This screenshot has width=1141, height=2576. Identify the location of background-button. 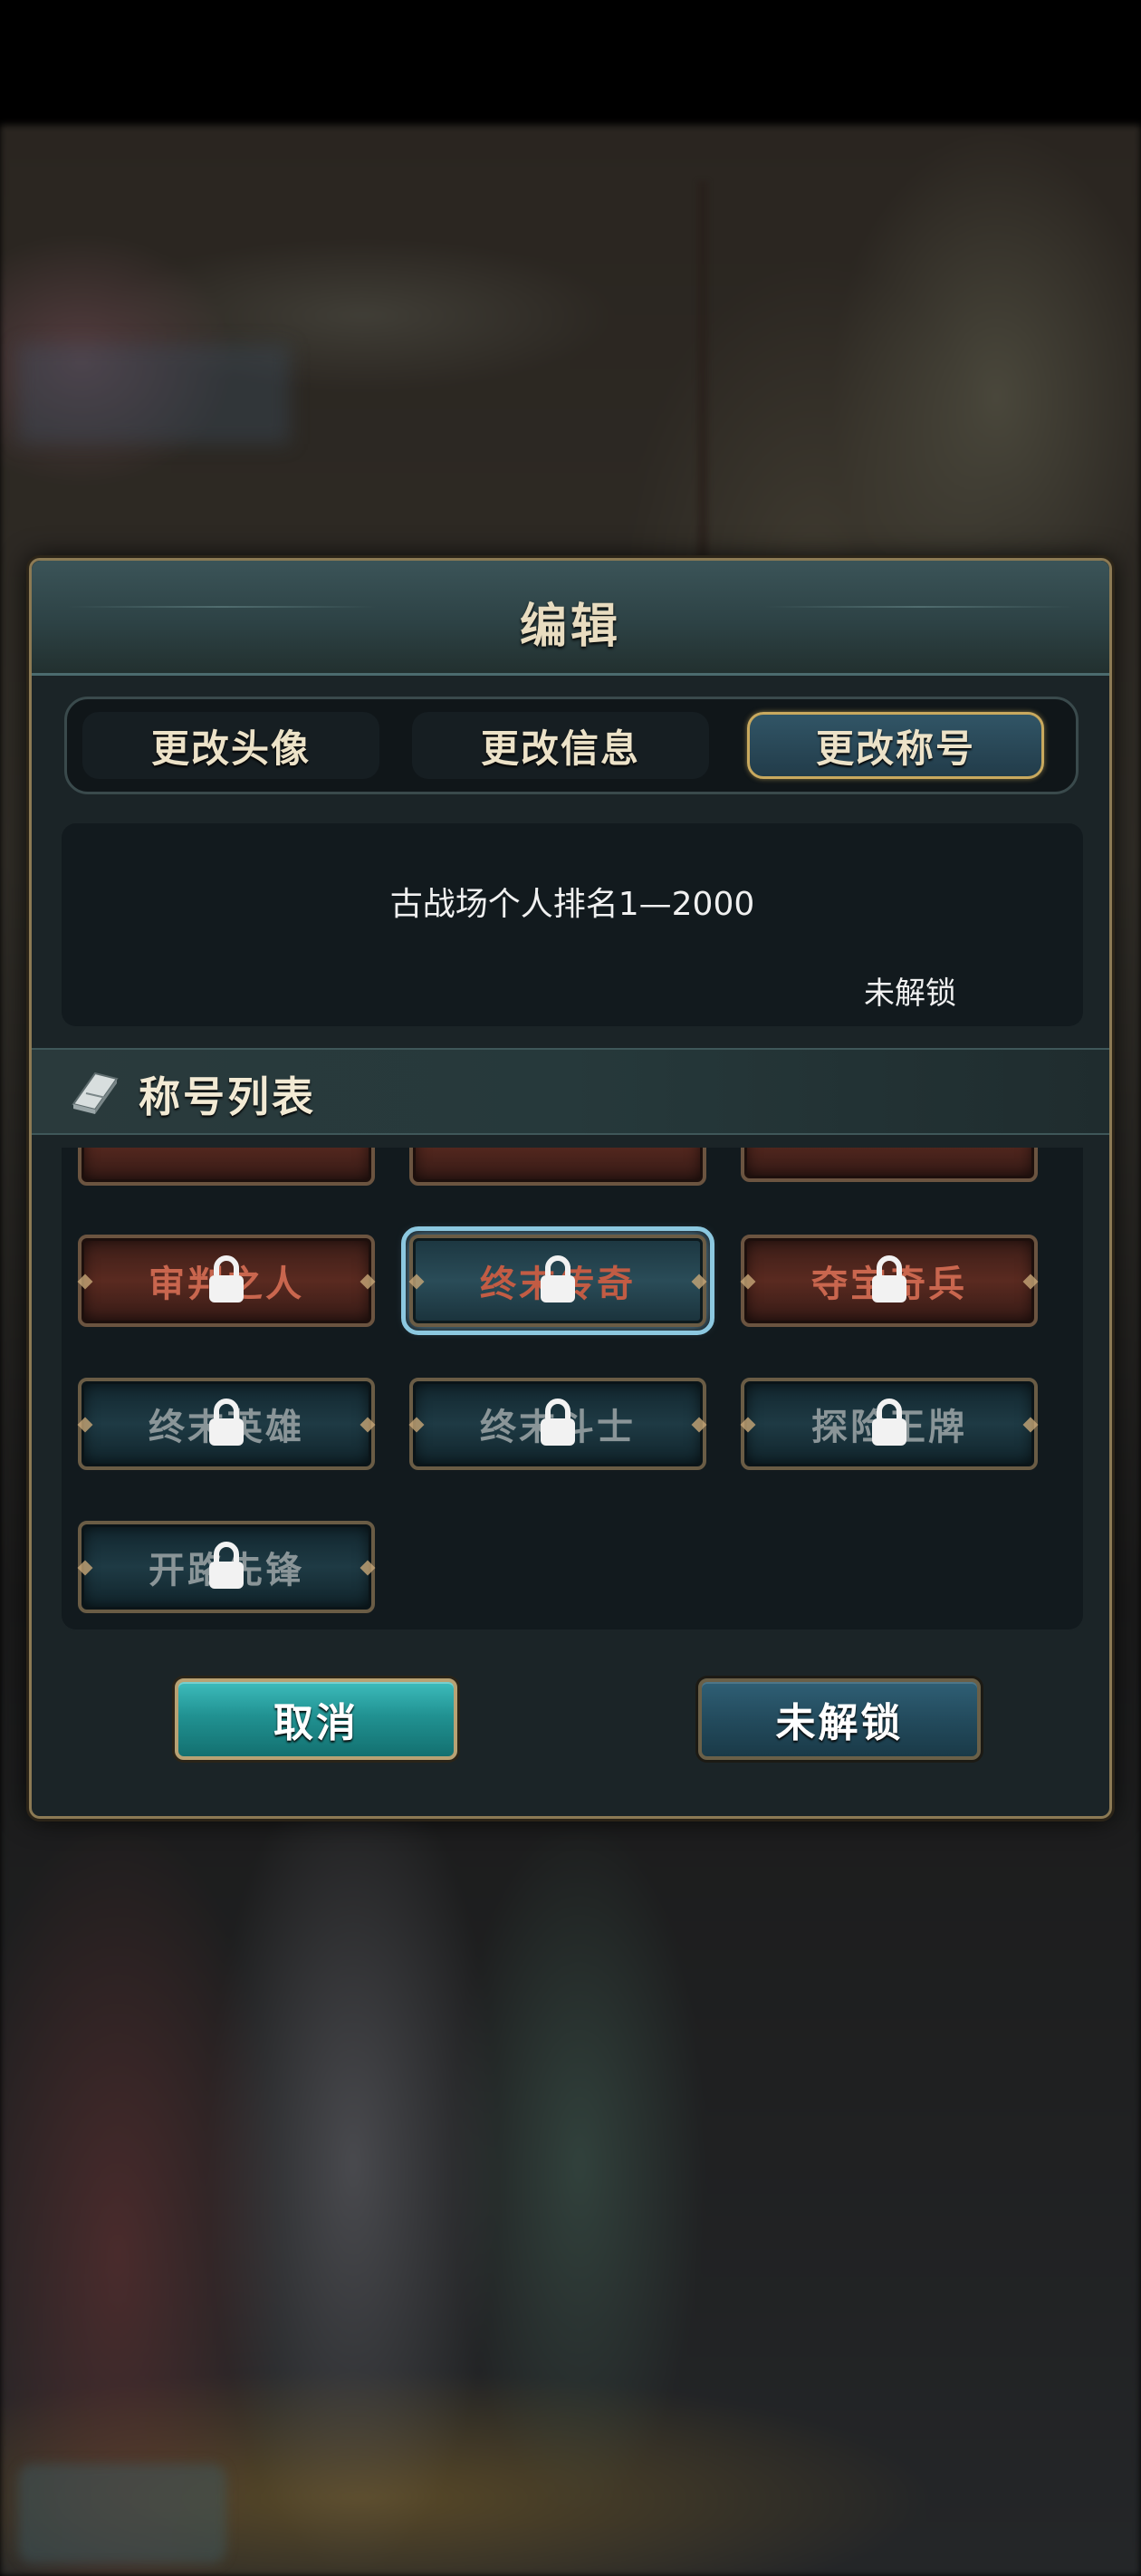
(122, 2513).